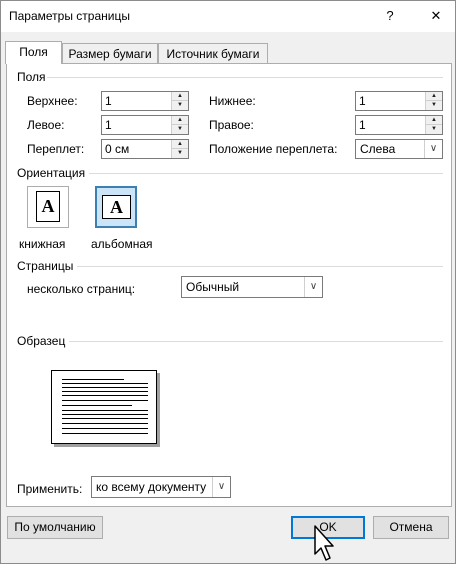 This screenshot has height=566, width=458. Describe the element at coordinates (228, 16) in the screenshot. I see `title-bar: Параметры страницы ? ✕` at that location.